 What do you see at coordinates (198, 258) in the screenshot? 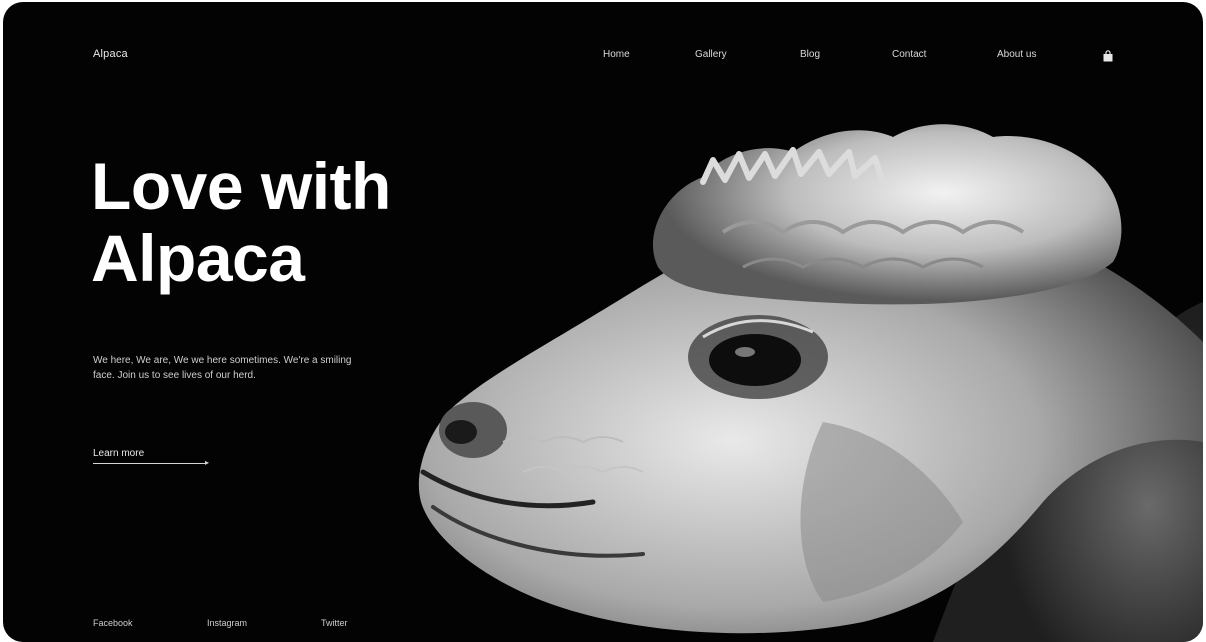
I see `hero-title-line-2: Alpaca` at bounding box center [198, 258].